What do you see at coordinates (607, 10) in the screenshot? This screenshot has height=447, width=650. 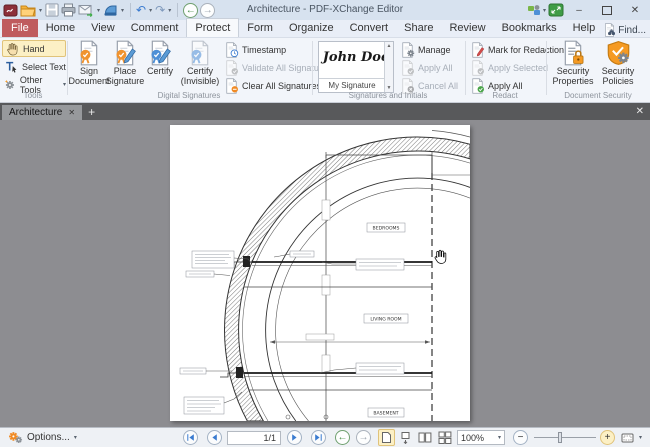 I see `maximize-button` at bounding box center [607, 10].